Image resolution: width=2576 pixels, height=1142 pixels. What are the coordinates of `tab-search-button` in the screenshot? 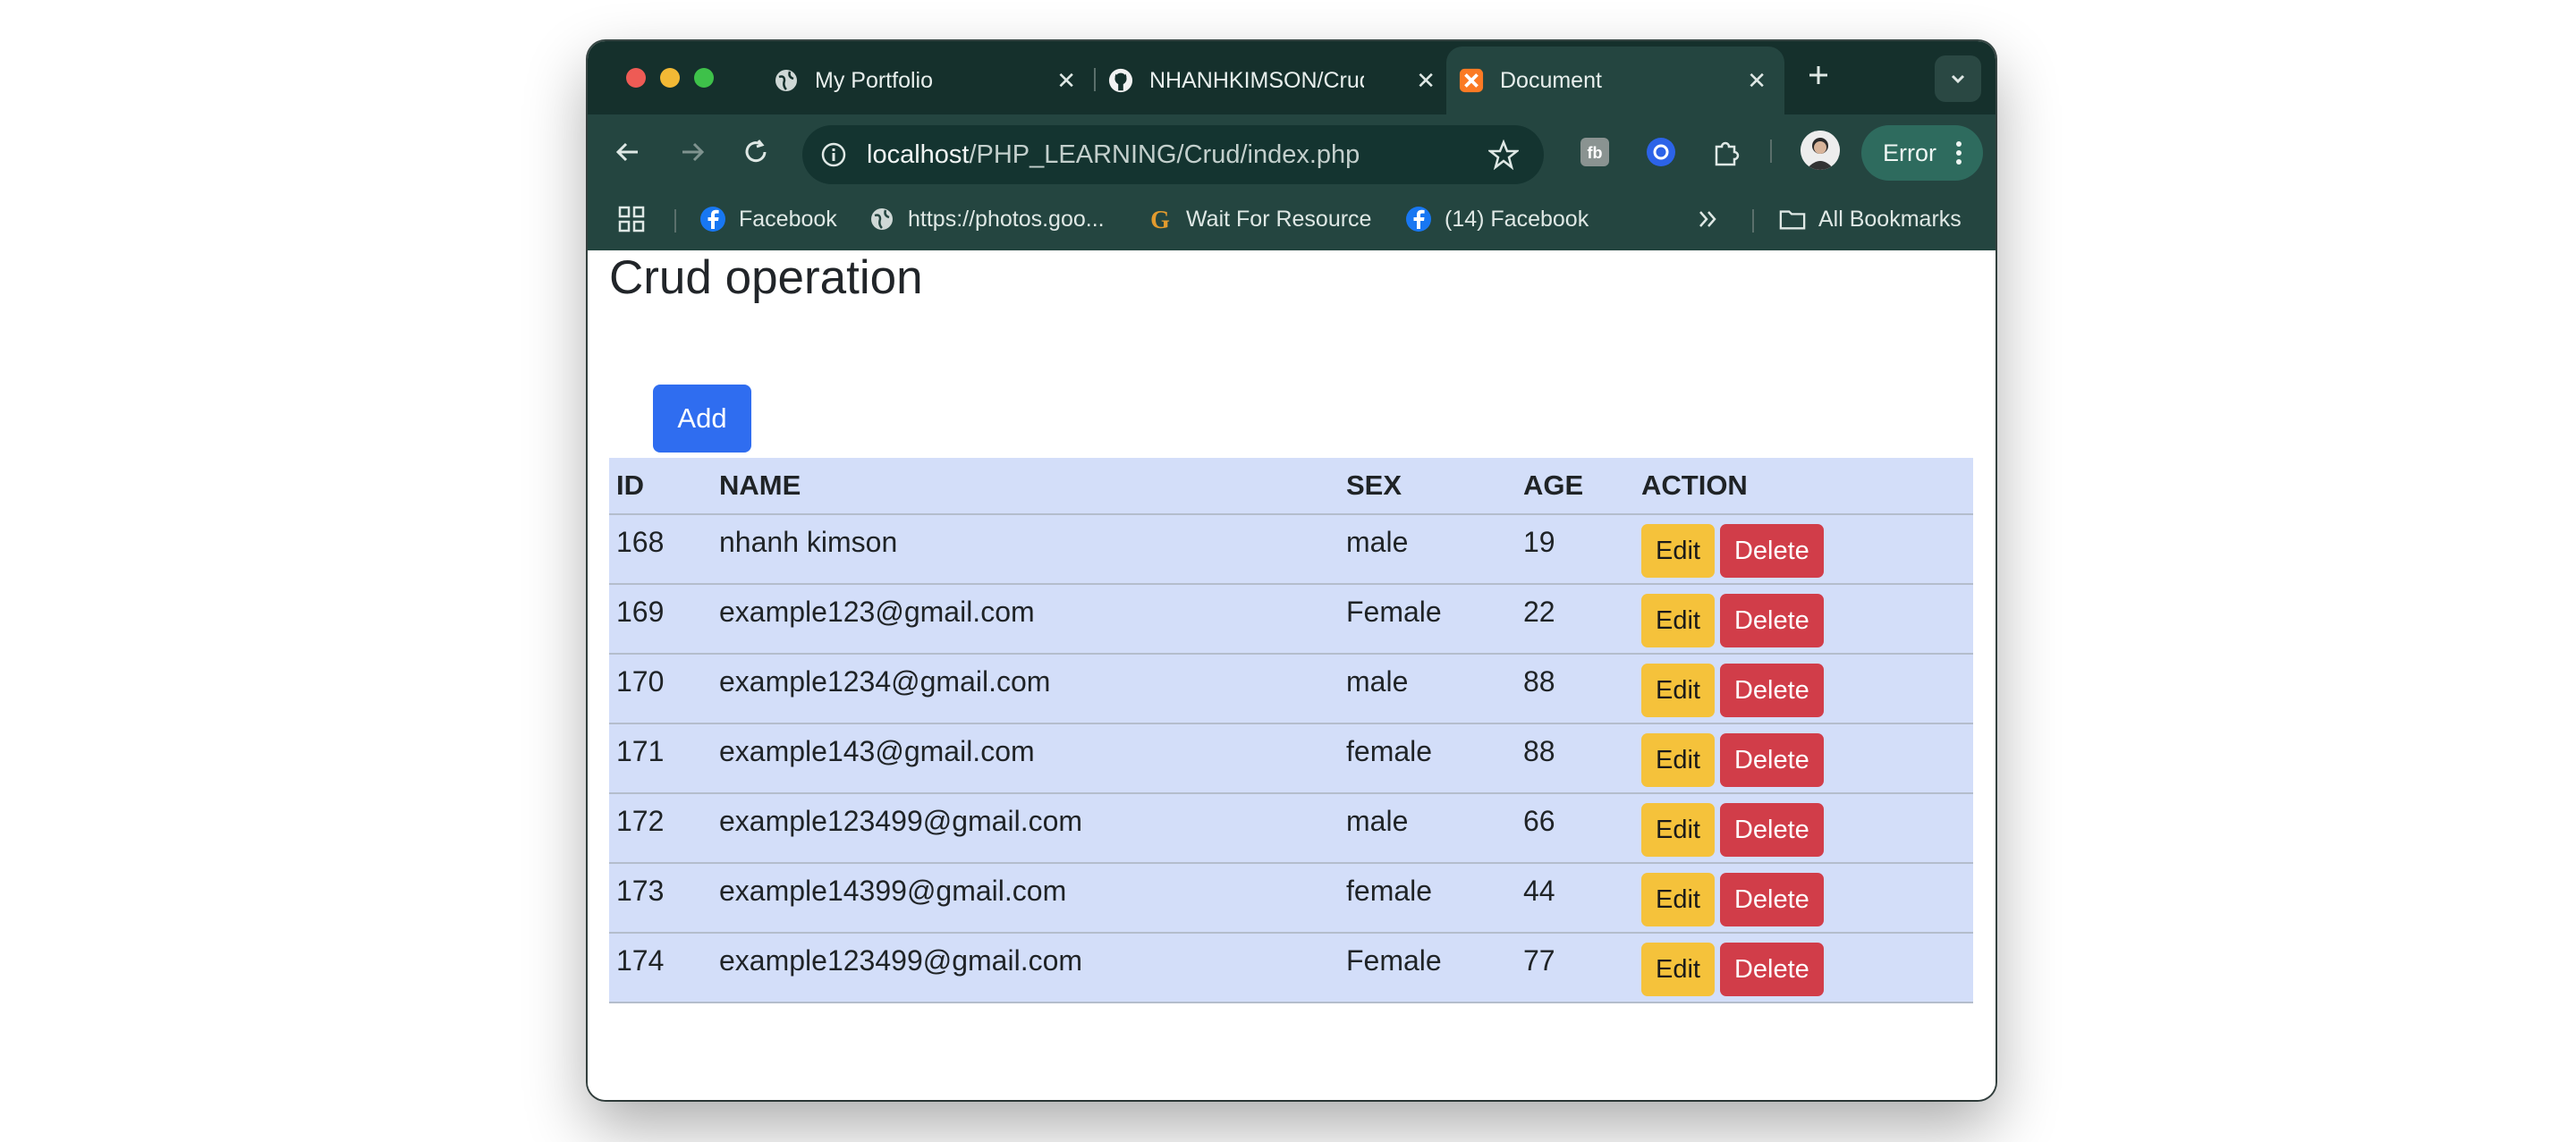 It's located at (1958, 78).